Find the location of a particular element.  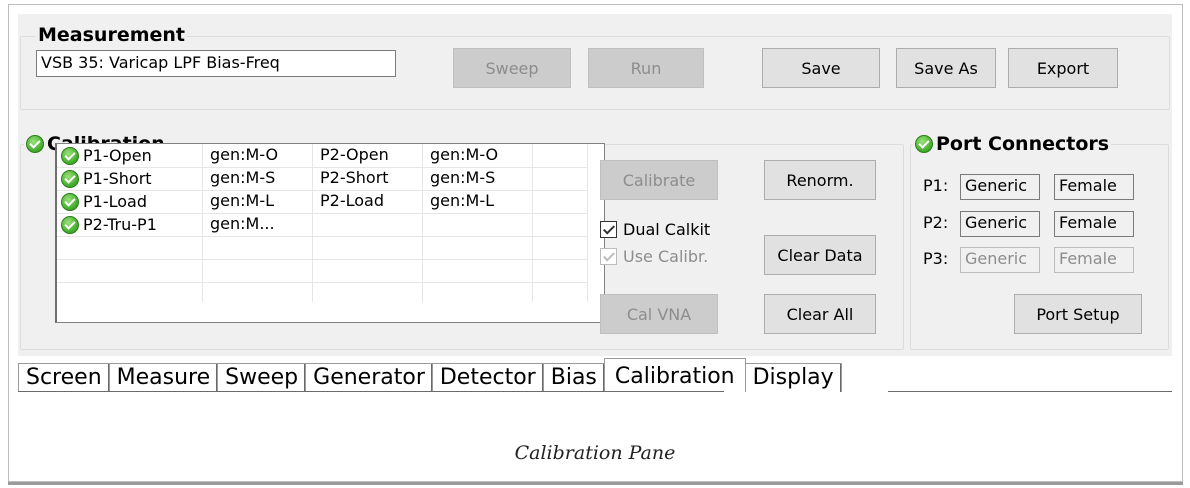

port-p2-label: P2: is located at coordinates (936, 222).